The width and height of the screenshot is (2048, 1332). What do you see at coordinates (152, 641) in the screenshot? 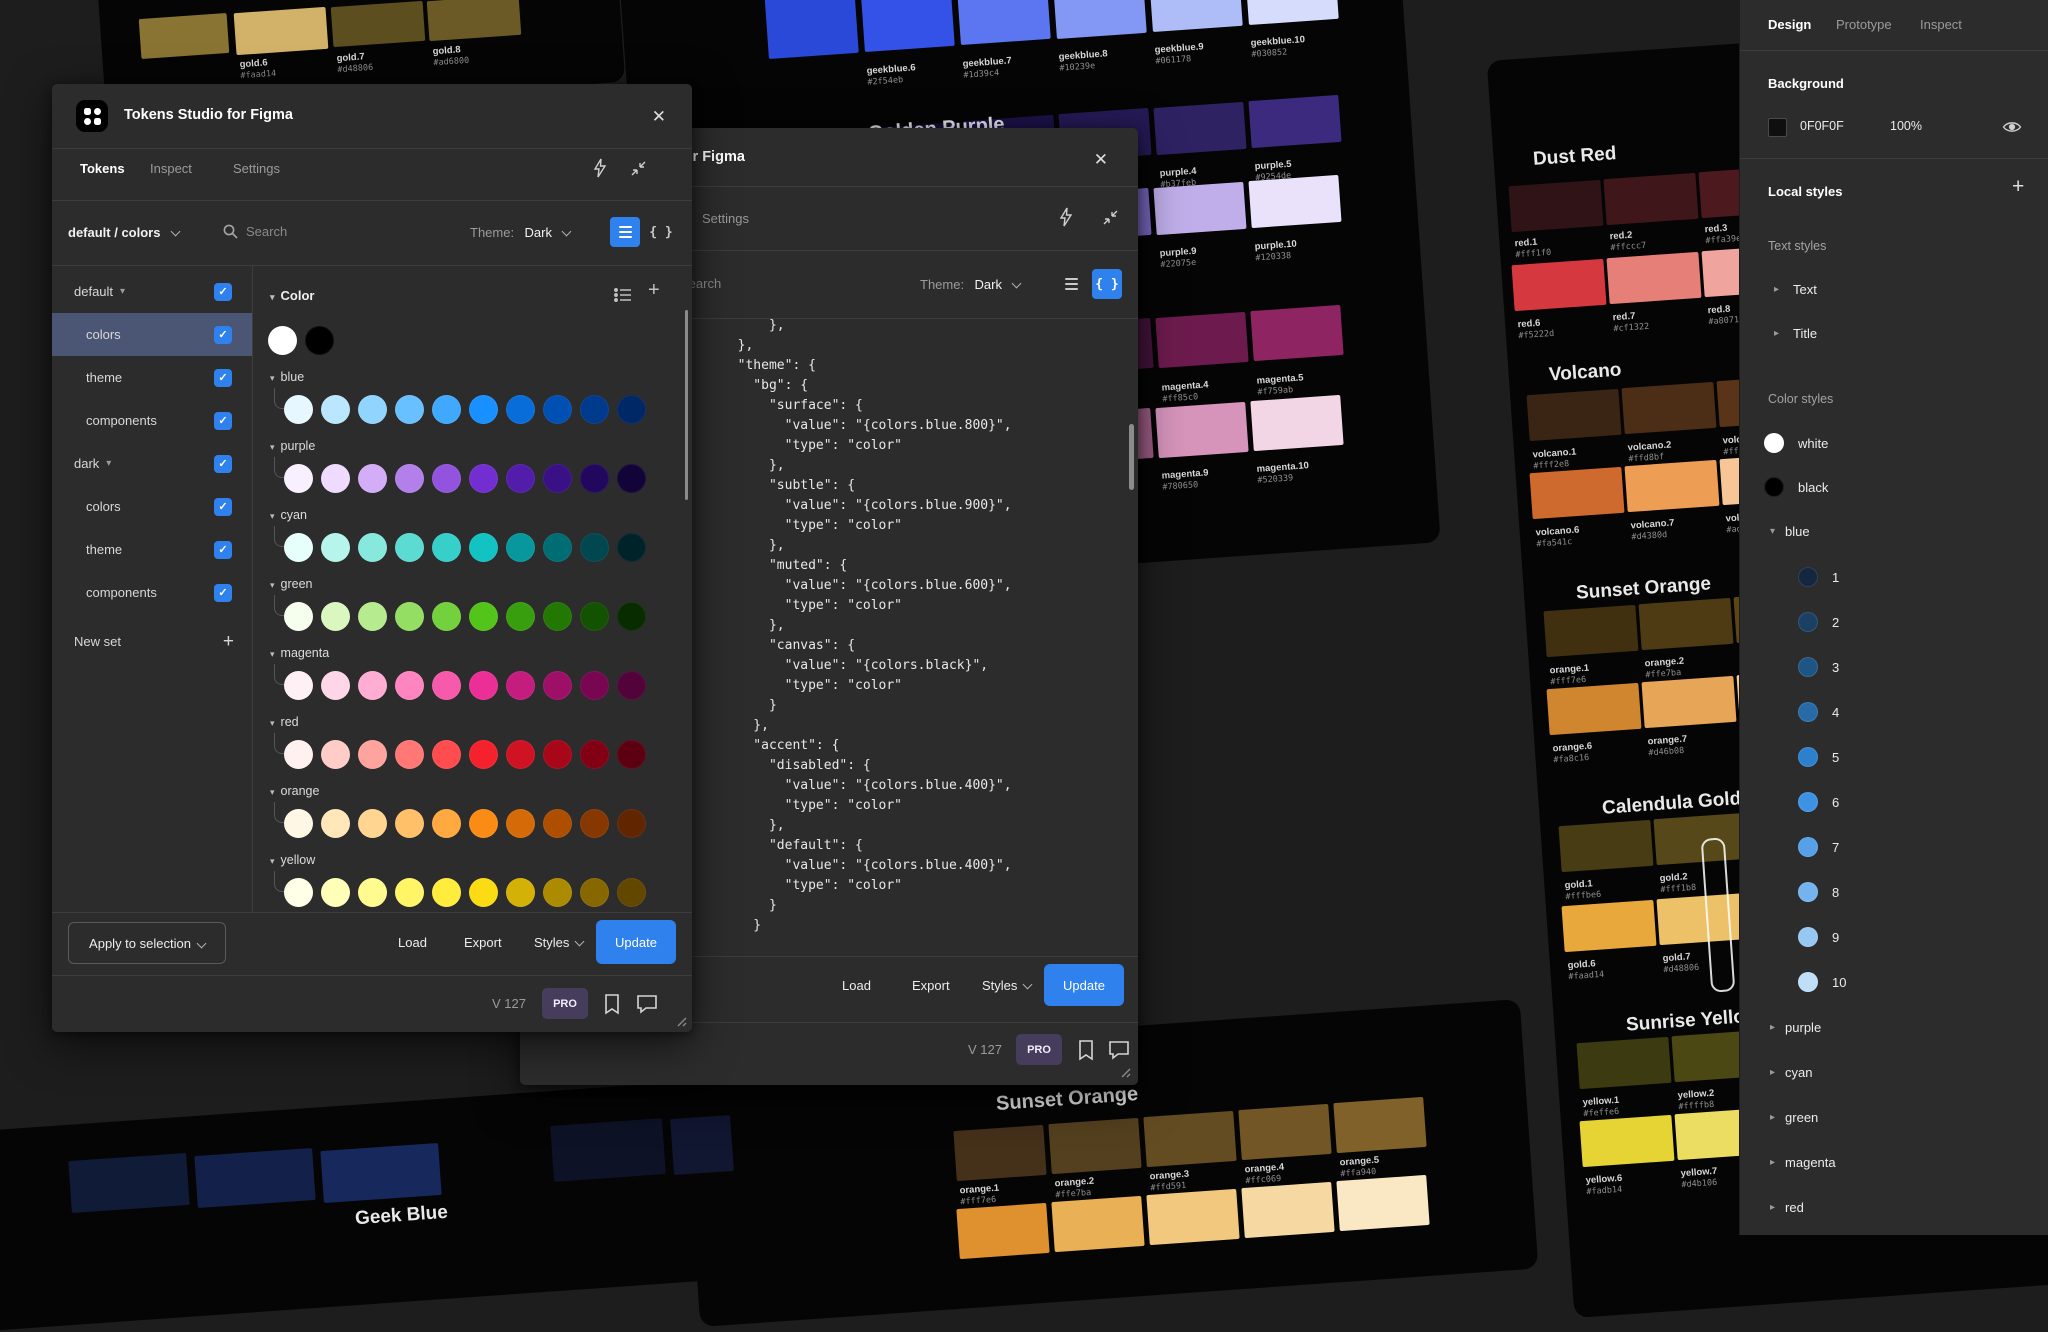
I see `new-set-button: New set +` at bounding box center [152, 641].